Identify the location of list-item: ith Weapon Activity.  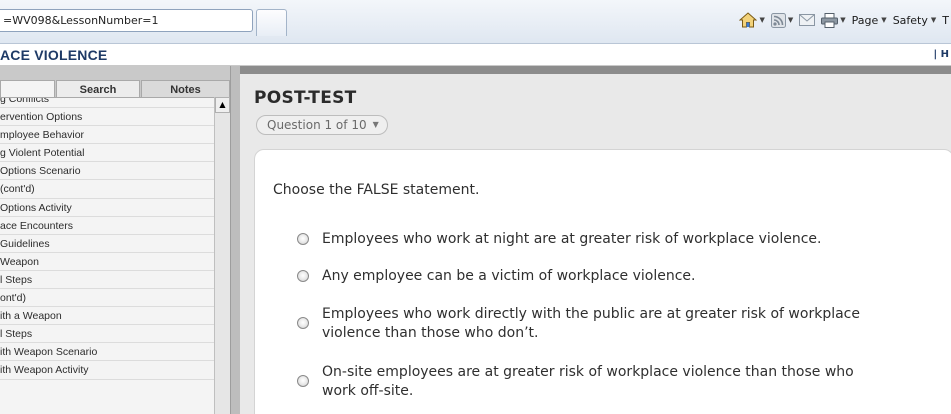
(107, 370).